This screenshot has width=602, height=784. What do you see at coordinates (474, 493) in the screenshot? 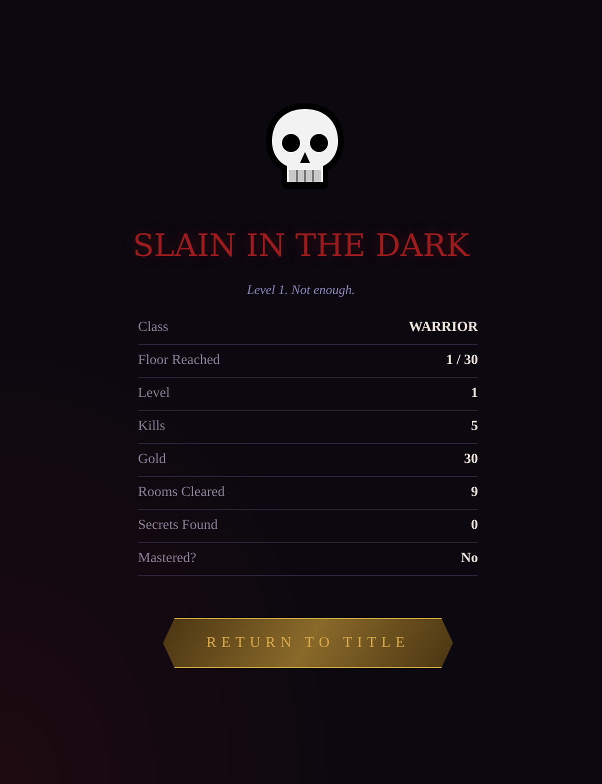
I see `stat-value: 9` at bounding box center [474, 493].